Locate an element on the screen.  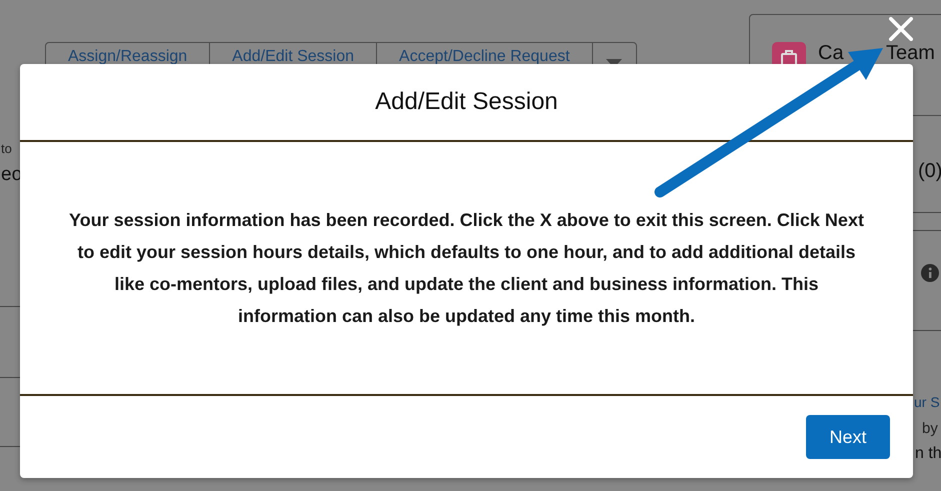
close-button is located at coordinates (901, 29).